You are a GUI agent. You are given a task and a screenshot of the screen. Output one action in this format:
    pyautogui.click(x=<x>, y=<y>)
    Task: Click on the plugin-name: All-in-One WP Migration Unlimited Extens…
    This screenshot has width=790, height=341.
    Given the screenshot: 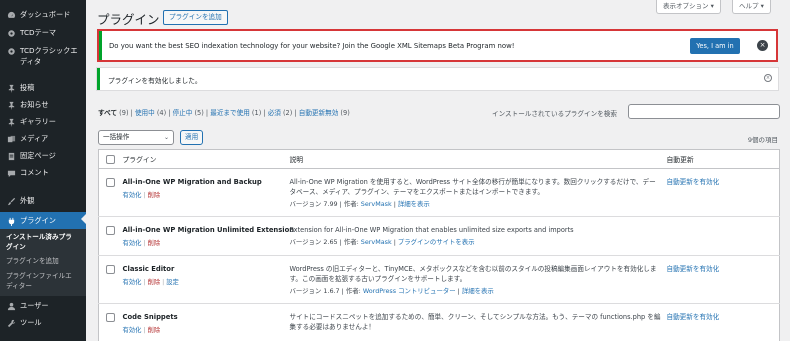 What is the action you would take?
    pyautogui.click(x=208, y=230)
    